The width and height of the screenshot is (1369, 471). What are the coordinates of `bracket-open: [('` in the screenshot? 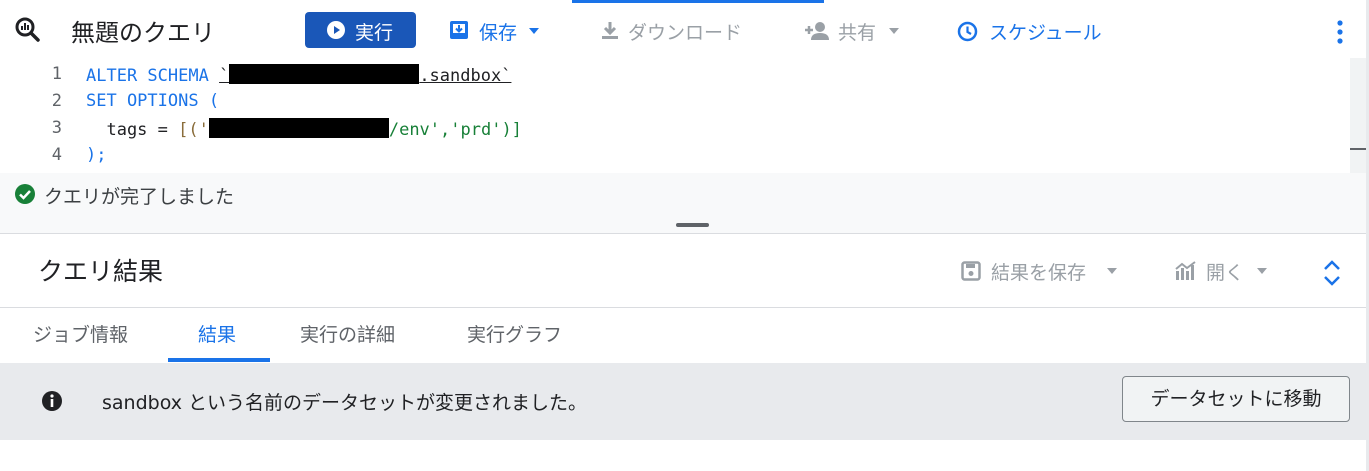 It's located at (193, 130).